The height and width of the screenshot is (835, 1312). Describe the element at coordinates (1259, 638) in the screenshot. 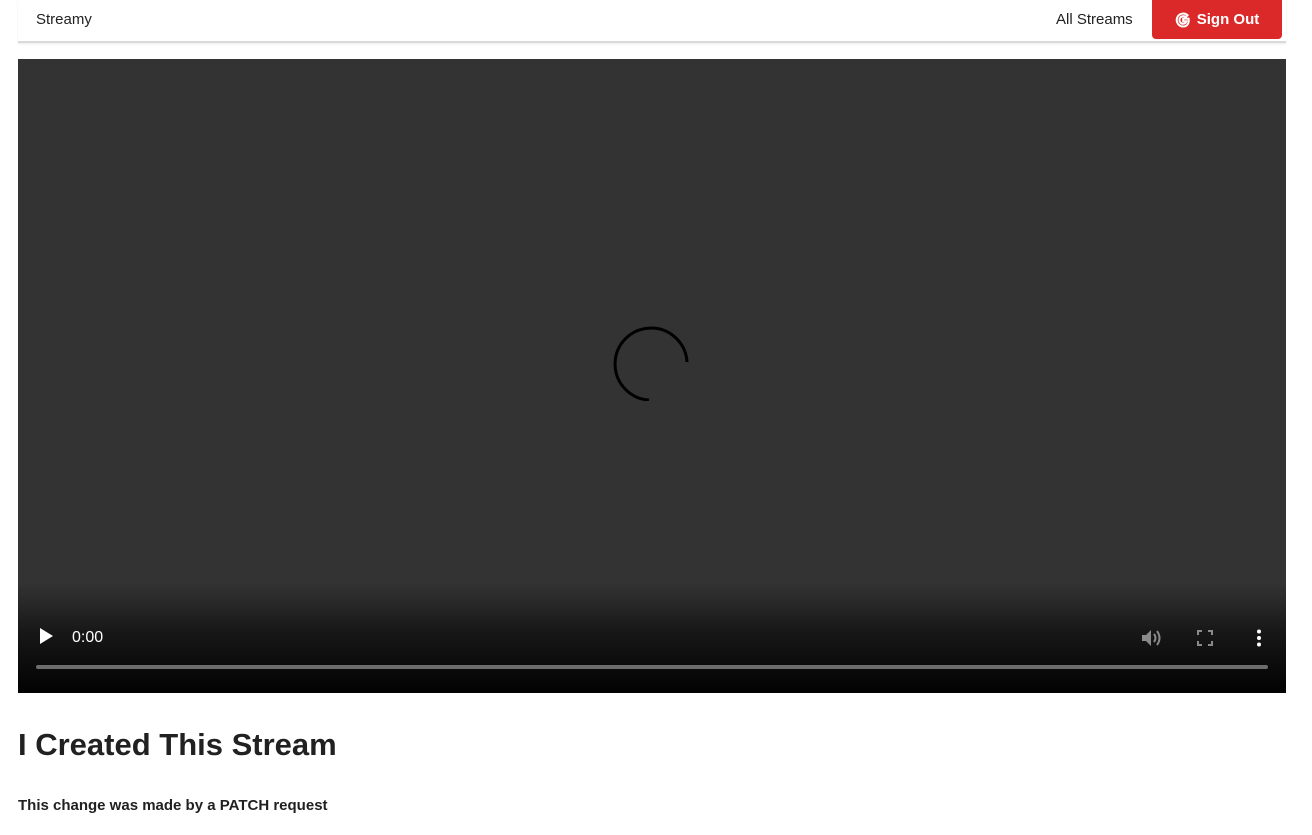

I see `more-vertical-icon` at that location.